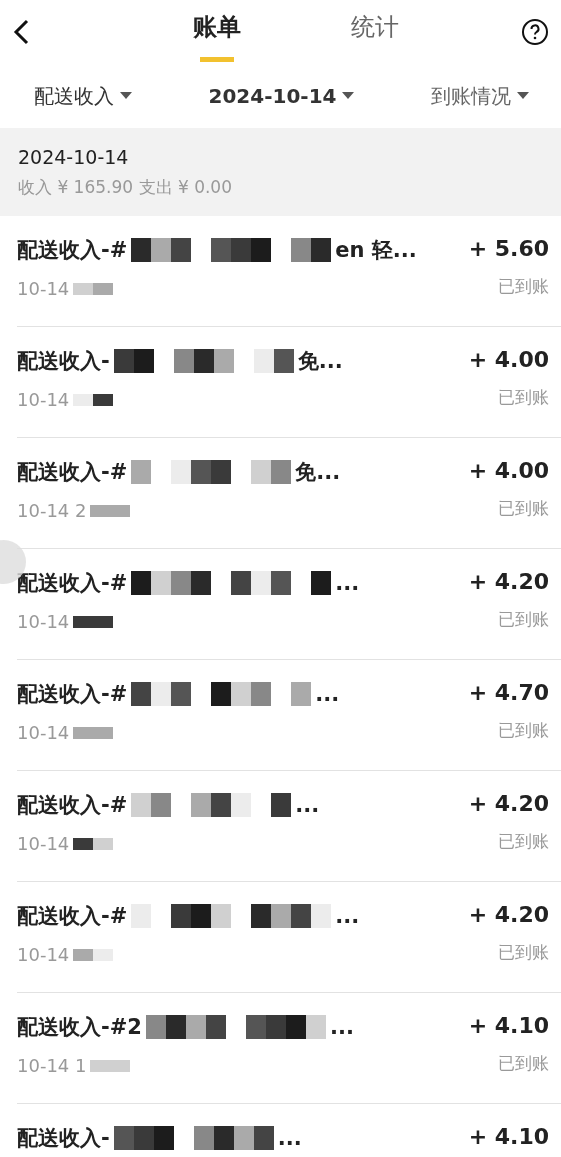  I want to click on record-time: 10-14 1, so click(52, 1065).